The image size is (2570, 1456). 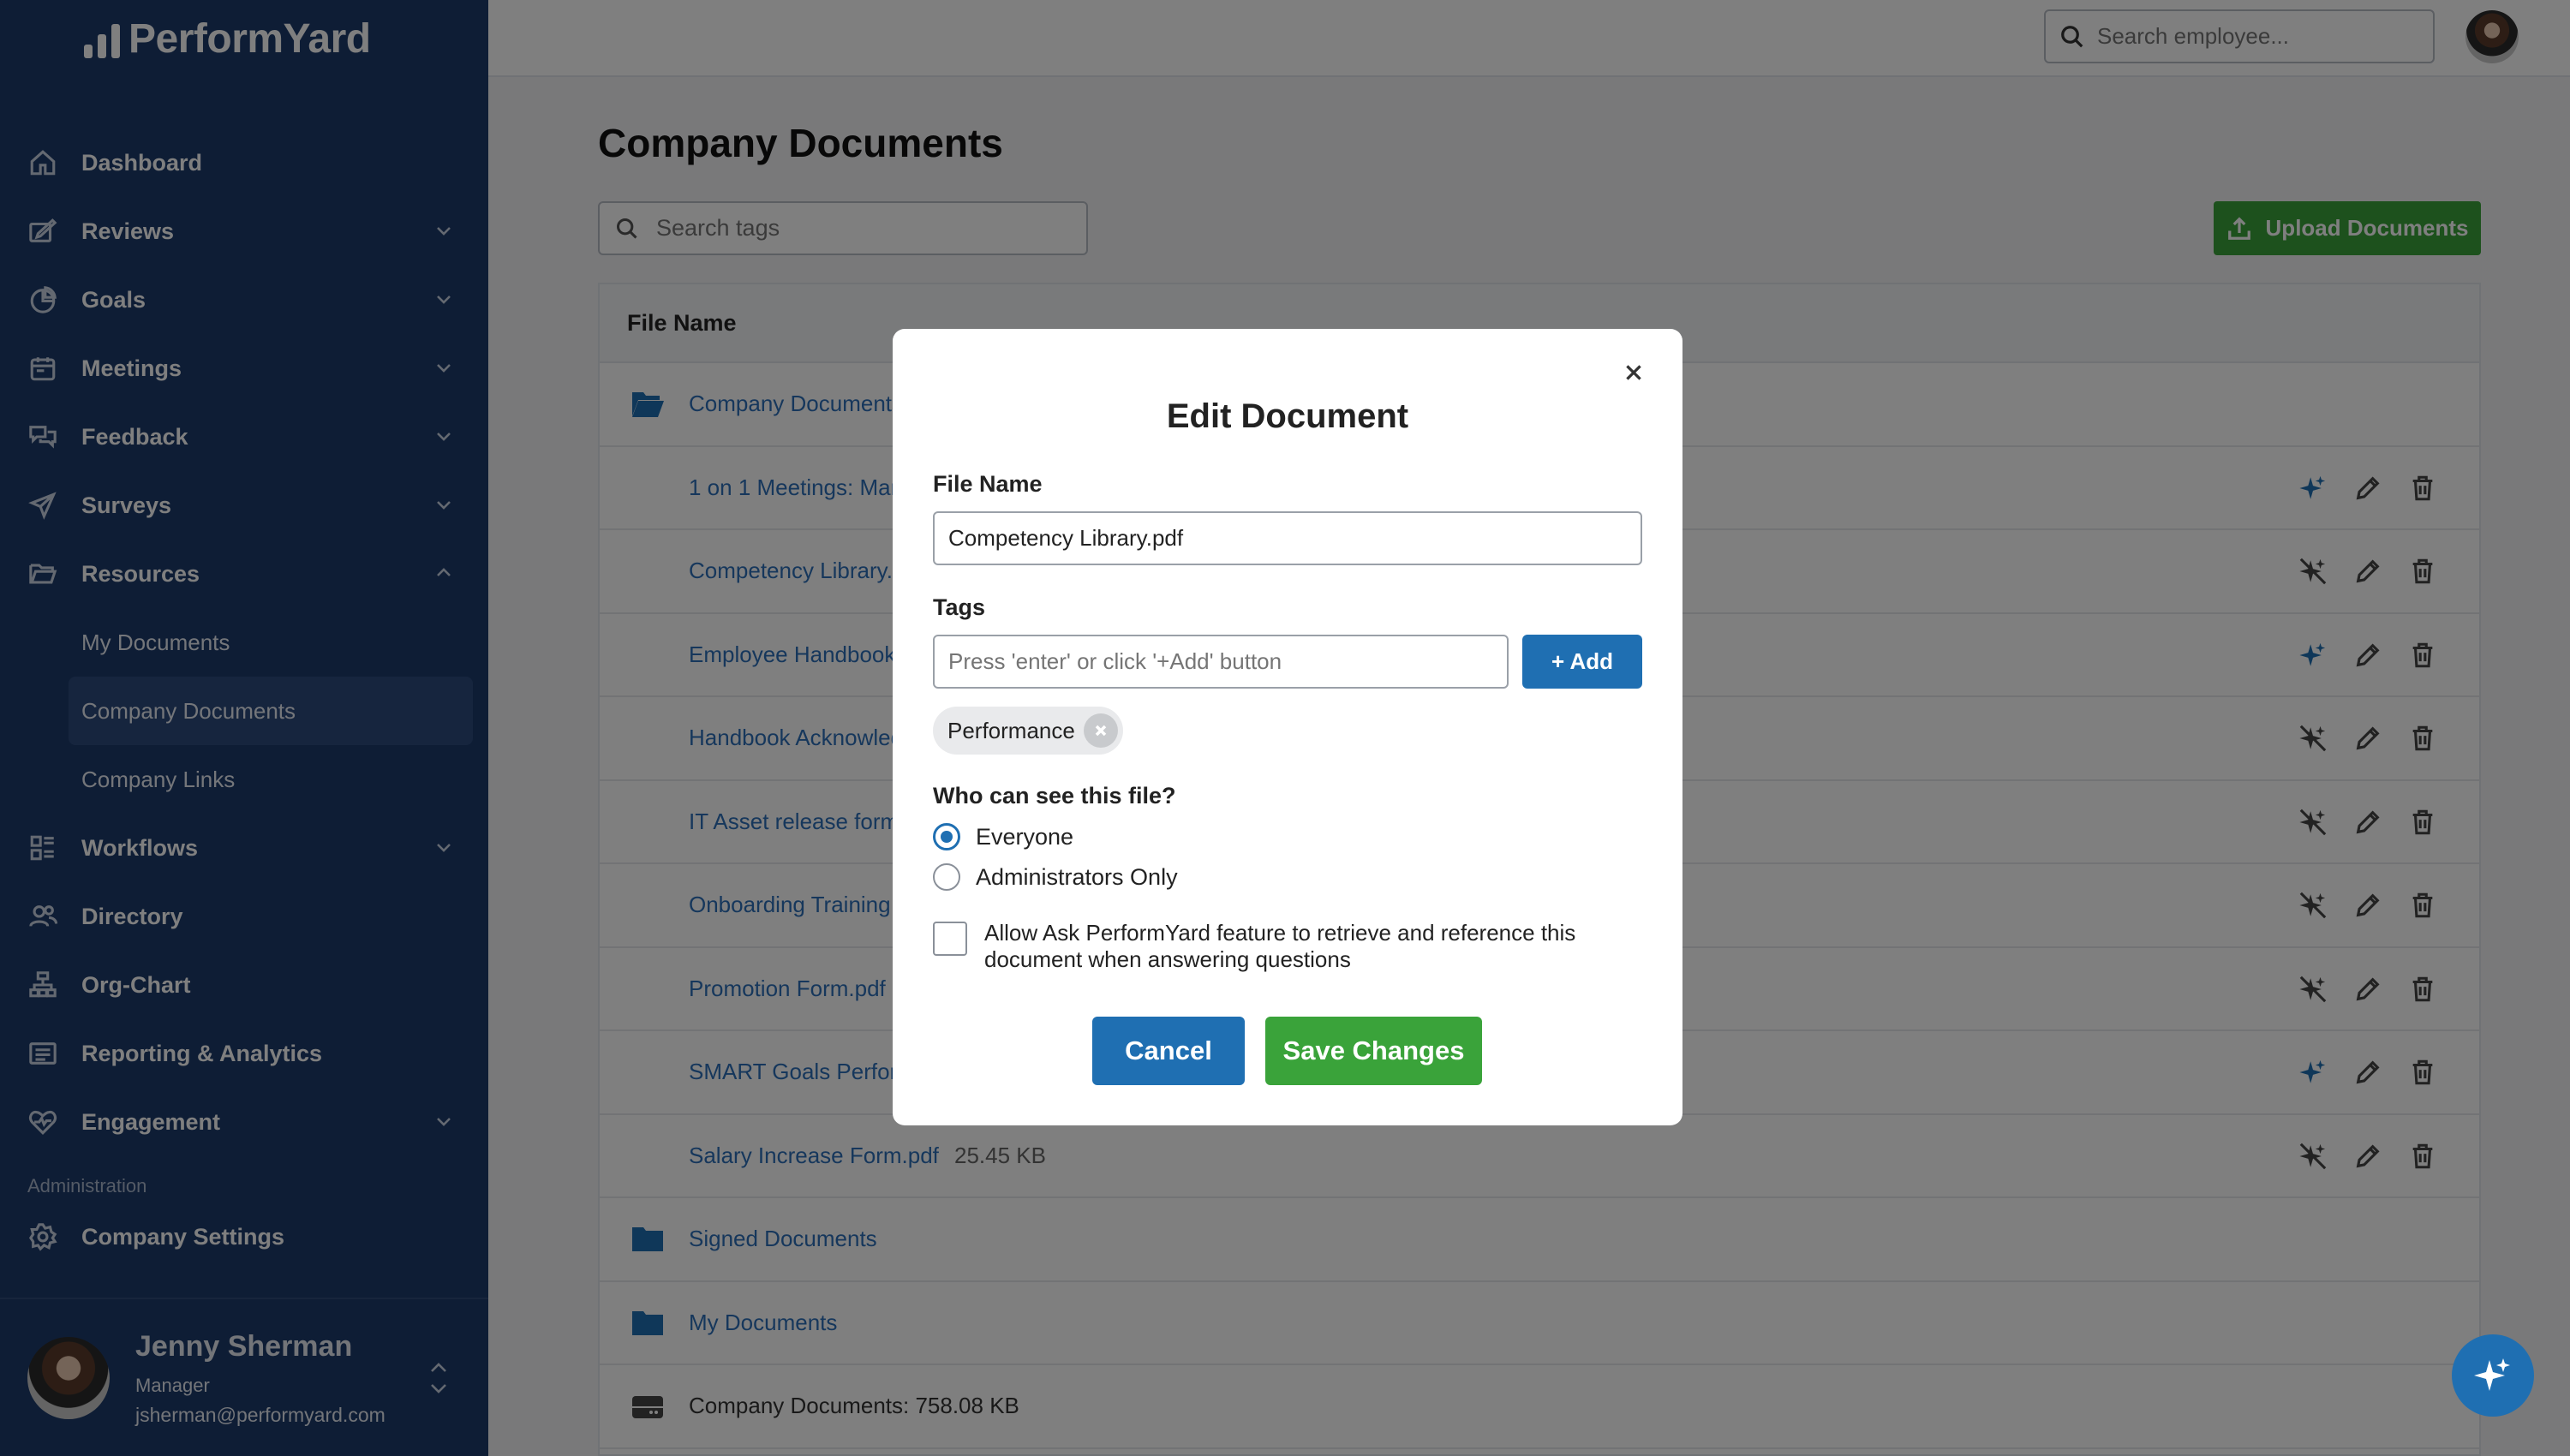 I want to click on visibility-option-admins: Administrators Only, so click(x=1055, y=877).